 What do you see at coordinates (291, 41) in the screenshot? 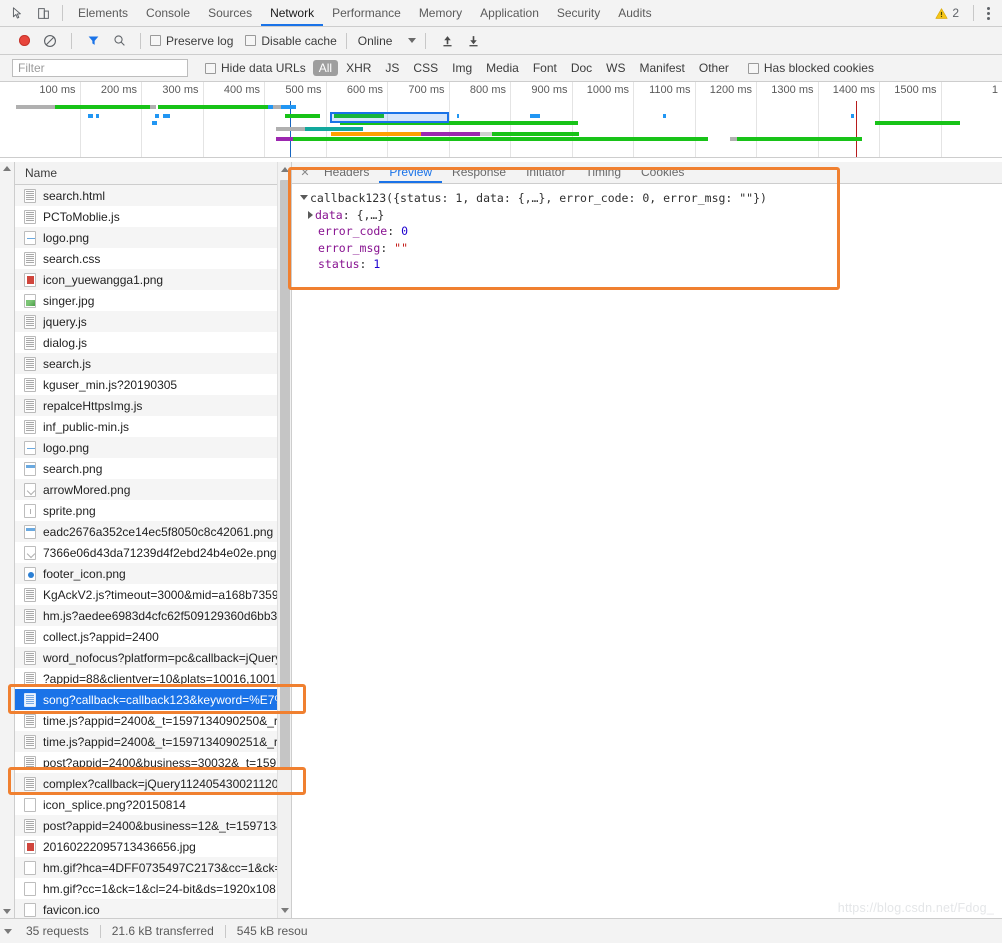
I see `disable-cache-checkbox: Disable cache` at bounding box center [291, 41].